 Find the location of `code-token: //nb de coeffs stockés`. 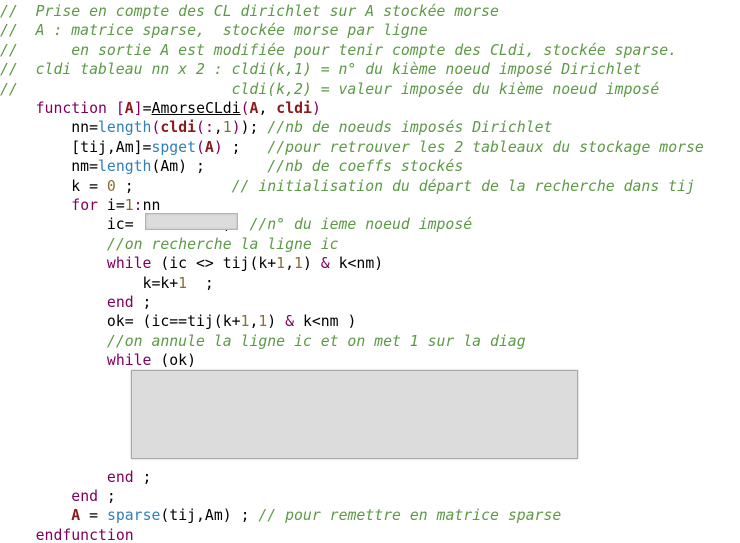

code-token: //nb de coeffs stockés is located at coordinates (365, 167).